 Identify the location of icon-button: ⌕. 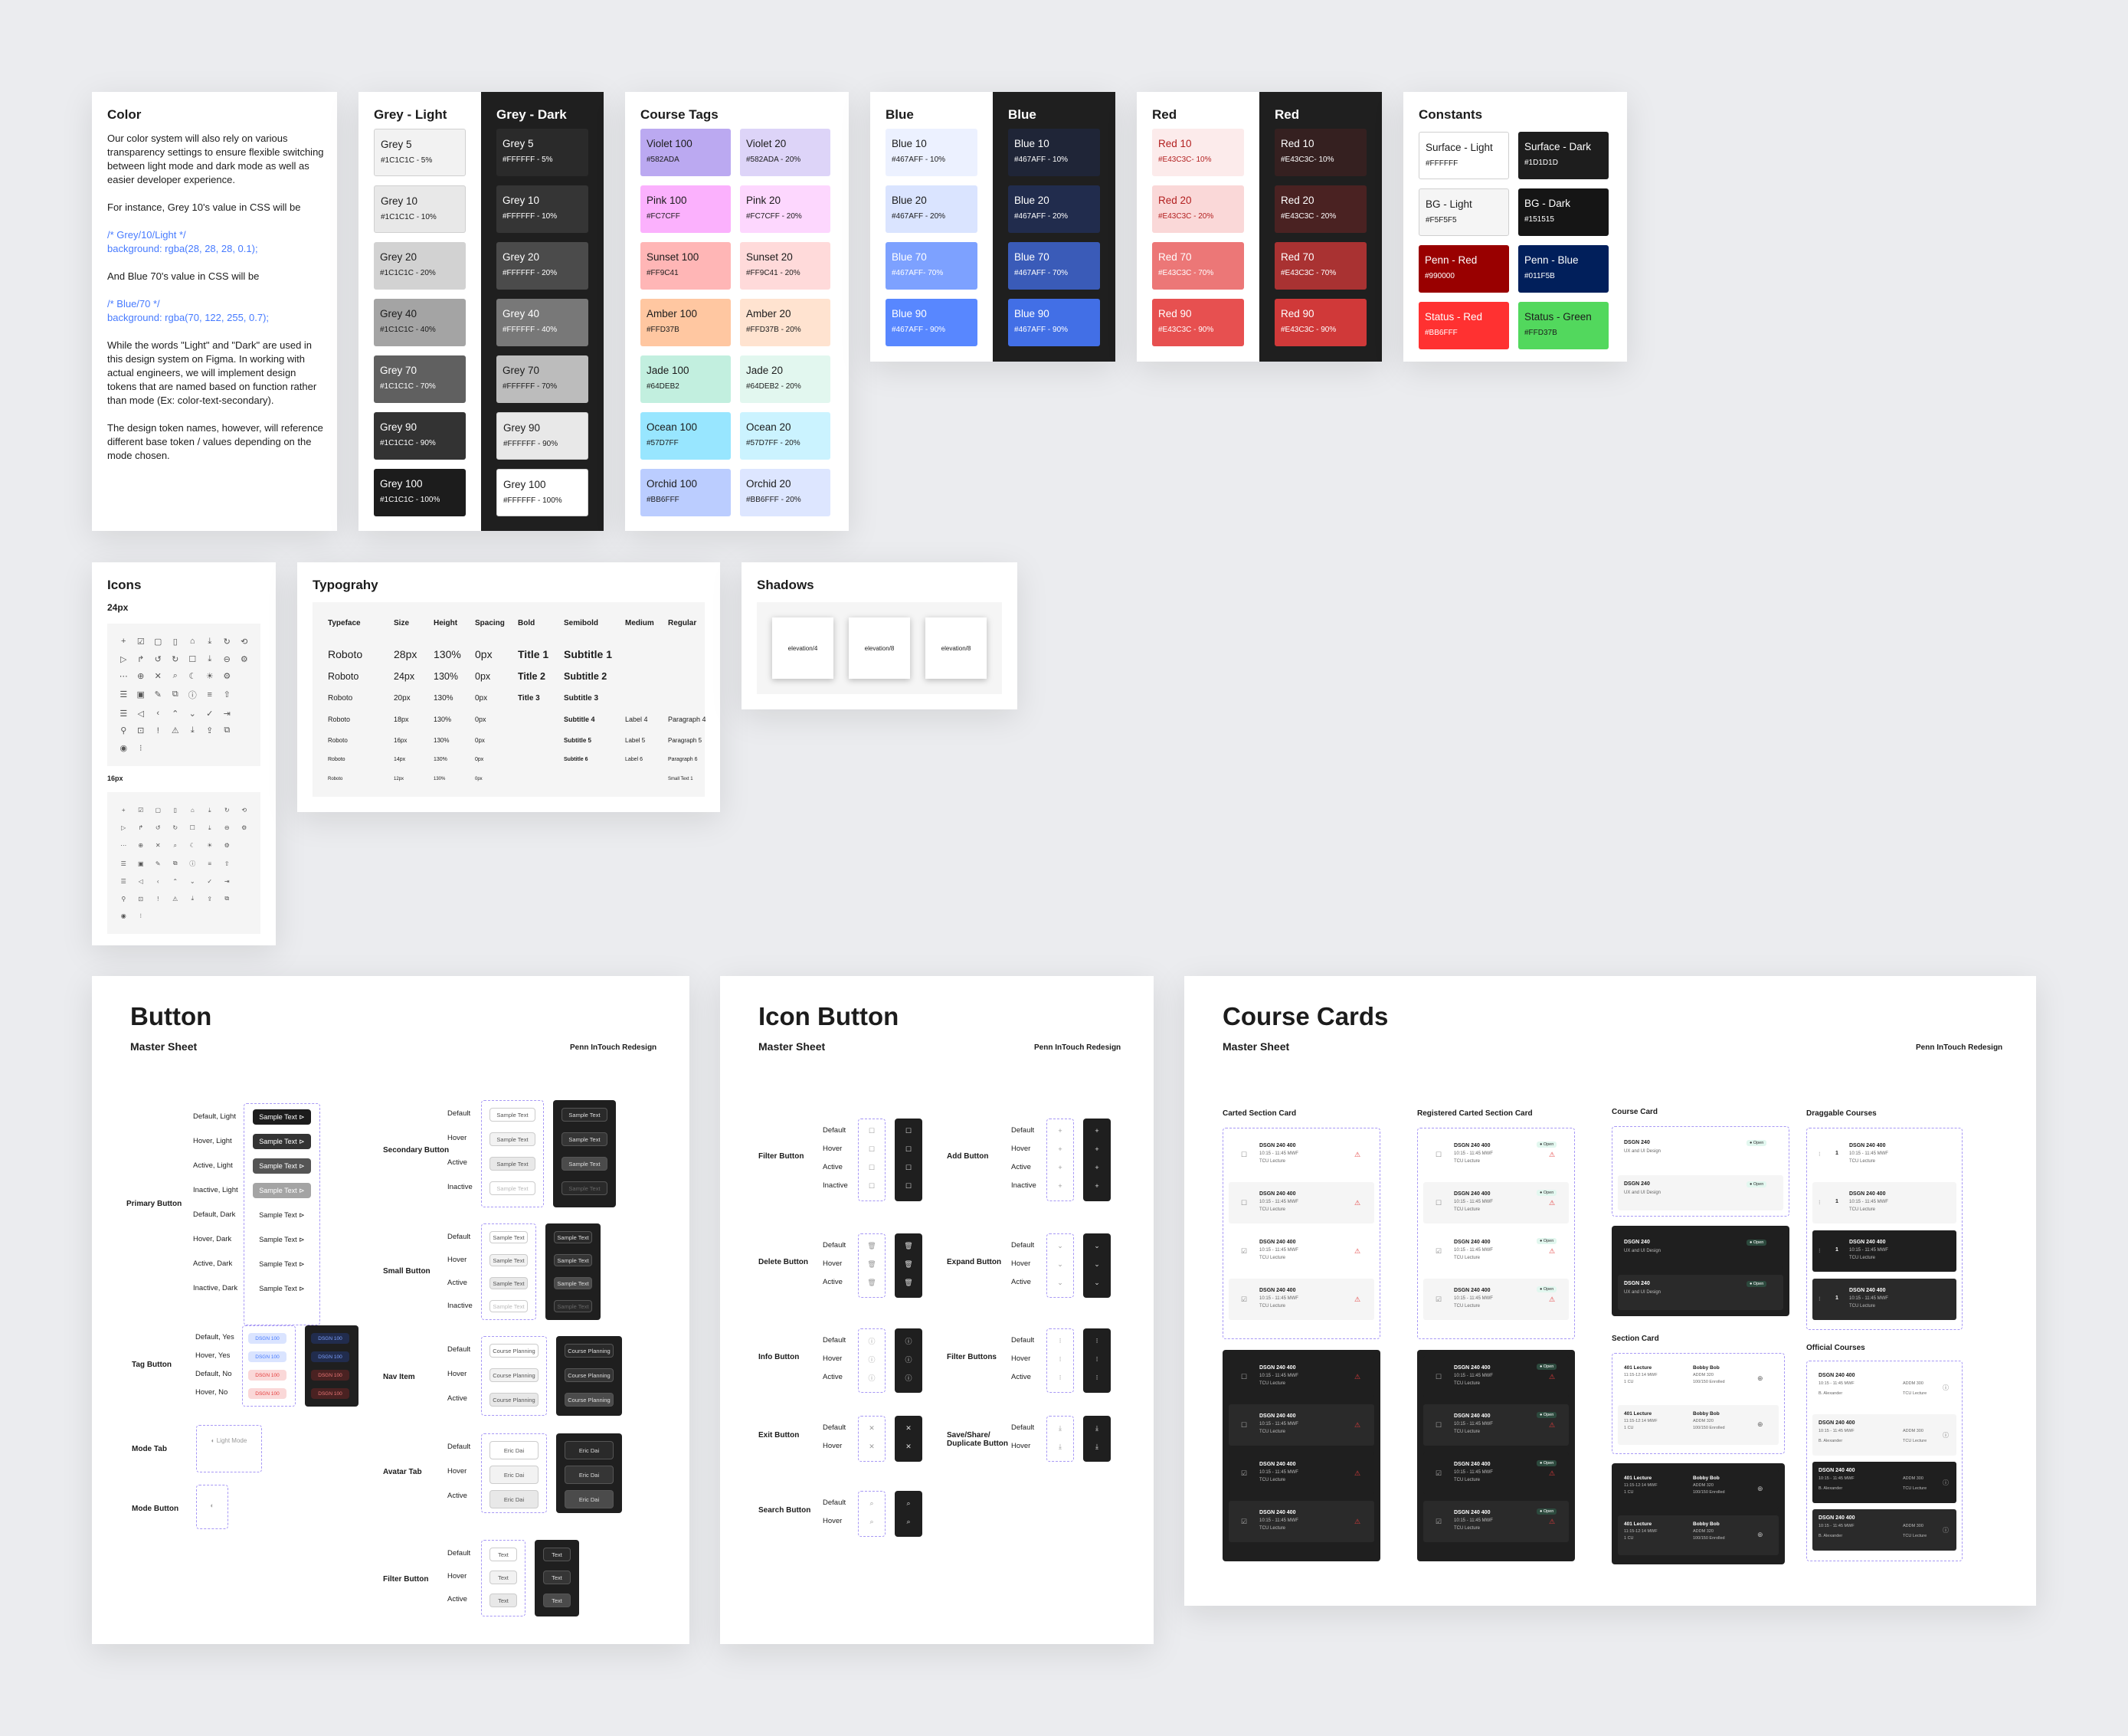
(872, 1521).